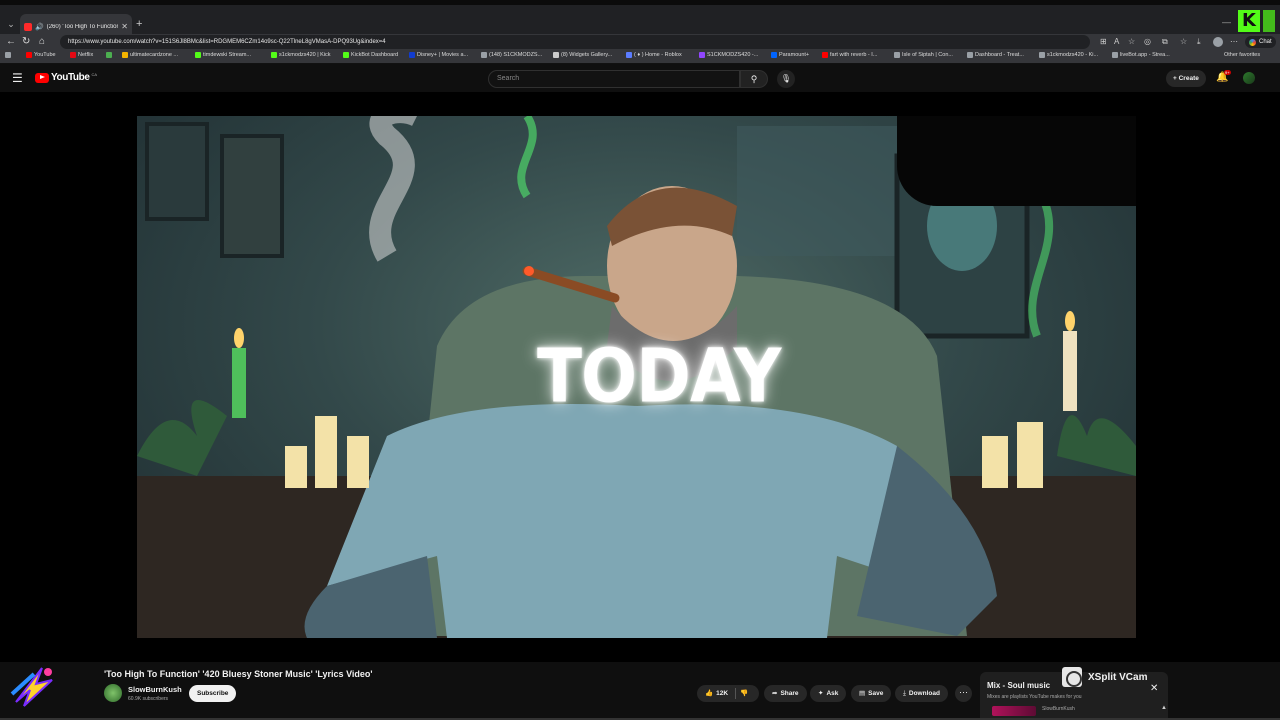  What do you see at coordinates (1186, 78) in the screenshot?
I see `create-button: + Create` at bounding box center [1186, 78].